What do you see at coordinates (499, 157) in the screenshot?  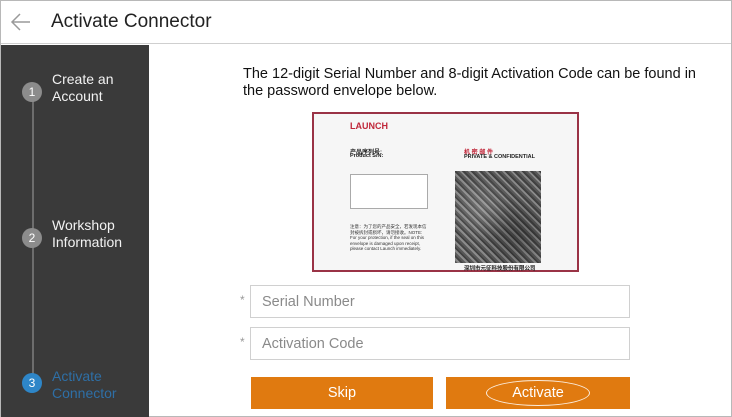 I see `envelope-private-label: PRIVATE & CONFIDENTIAL` at bounding box center [499, 157].